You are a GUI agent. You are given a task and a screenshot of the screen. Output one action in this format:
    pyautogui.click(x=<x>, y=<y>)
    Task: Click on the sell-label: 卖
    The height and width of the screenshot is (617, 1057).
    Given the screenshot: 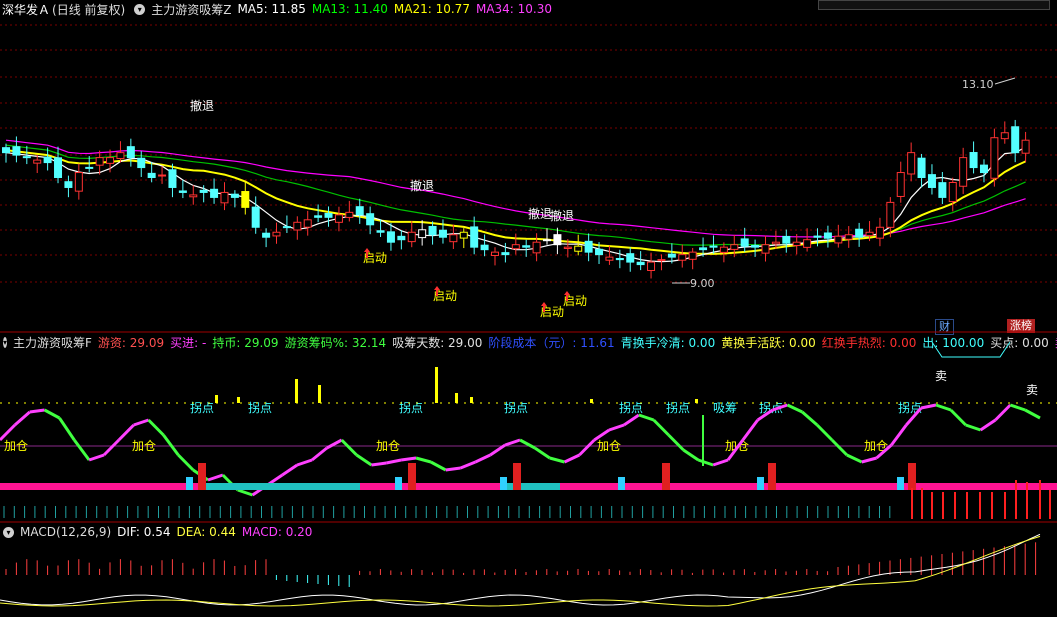 What is the action you would take?
    pyautogui.click(x=1032, y=390)
    